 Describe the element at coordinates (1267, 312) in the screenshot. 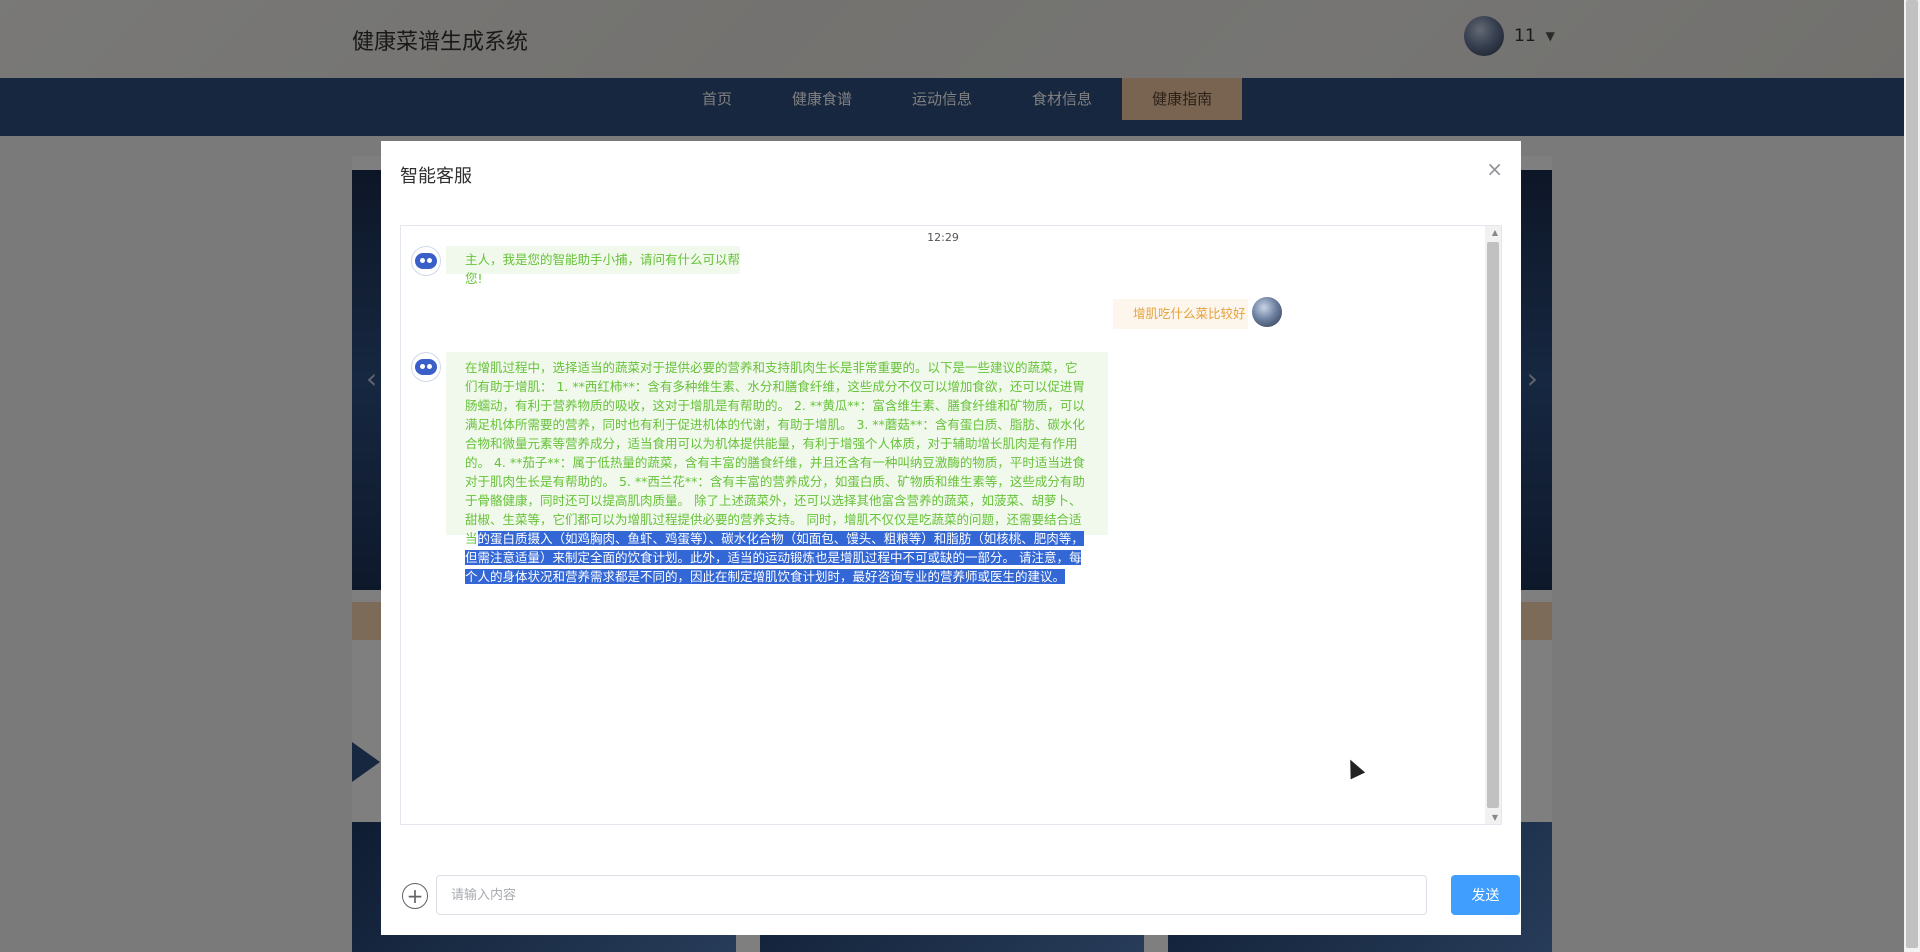

I see `user-avatar` at that location.